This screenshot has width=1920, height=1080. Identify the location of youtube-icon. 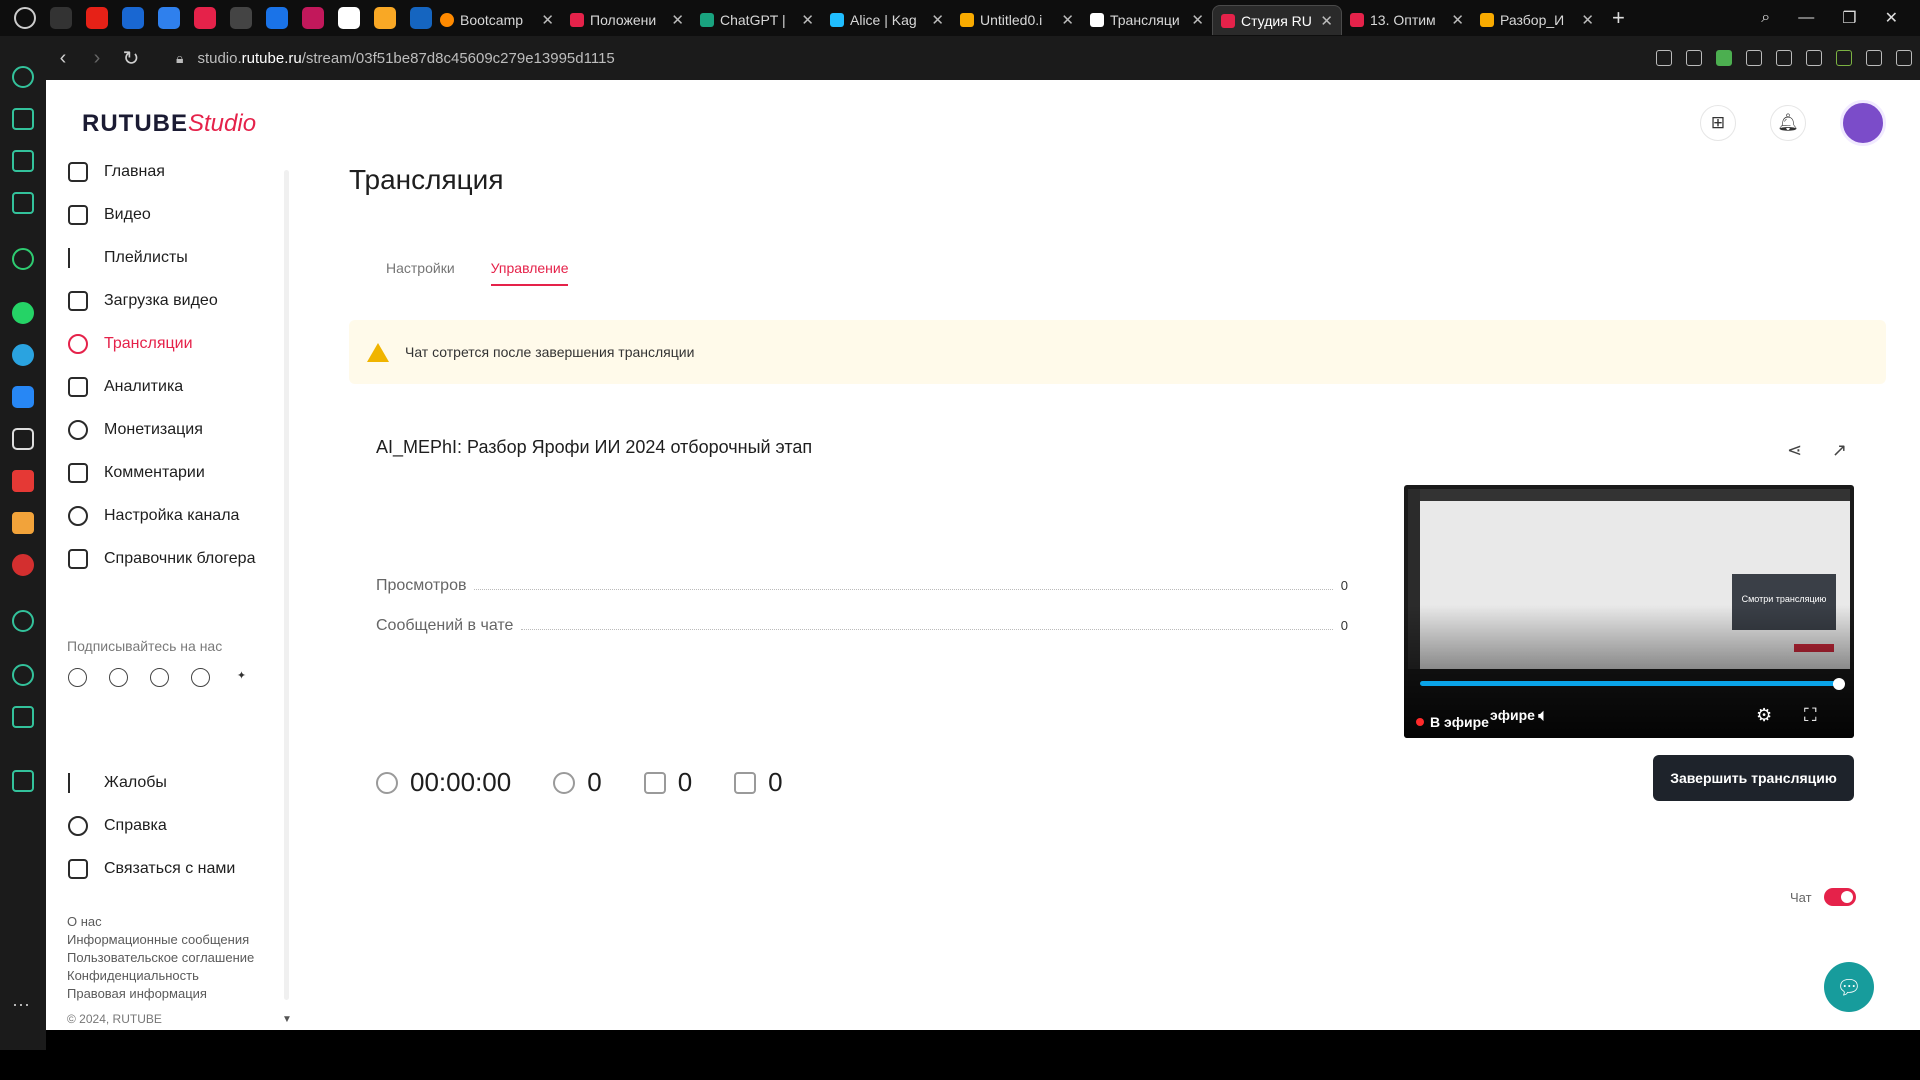
(97, 18).